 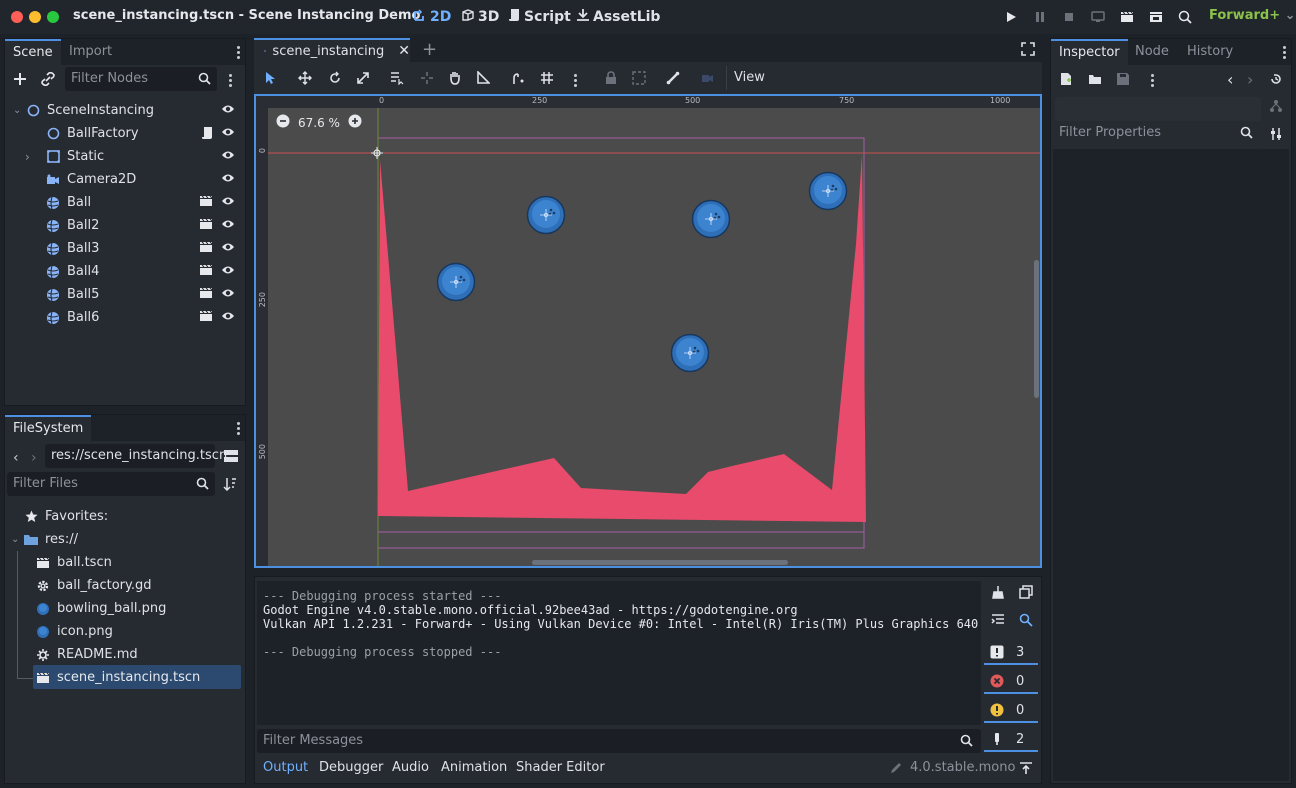 What do you see at coordinates (1069, 17) in the screenshot?
I see `stop-button` at bounding box center [1069, 17].